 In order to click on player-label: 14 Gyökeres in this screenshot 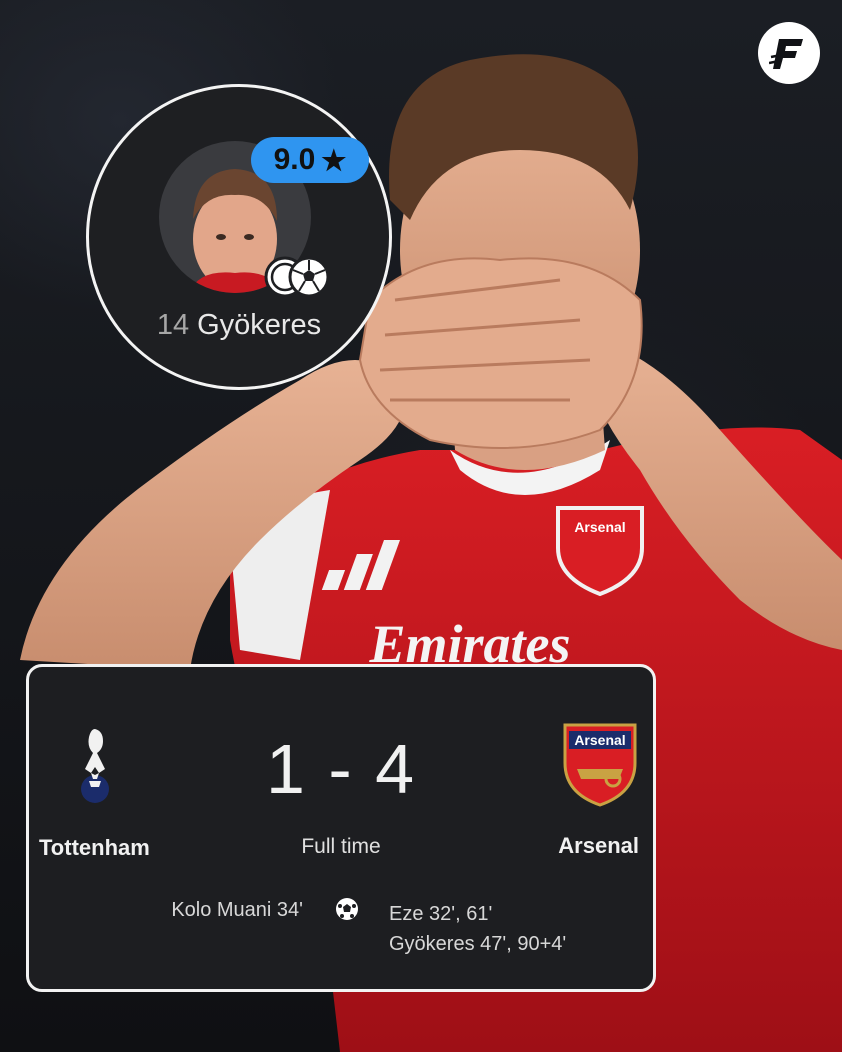, I will do `click(239, 325)`.